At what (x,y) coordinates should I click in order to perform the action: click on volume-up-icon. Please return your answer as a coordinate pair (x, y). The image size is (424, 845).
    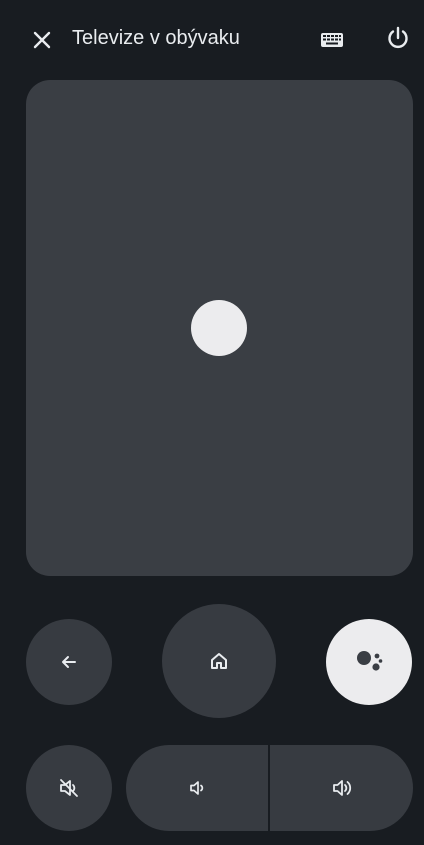
    Looking at the image, I should click on (342, 788).